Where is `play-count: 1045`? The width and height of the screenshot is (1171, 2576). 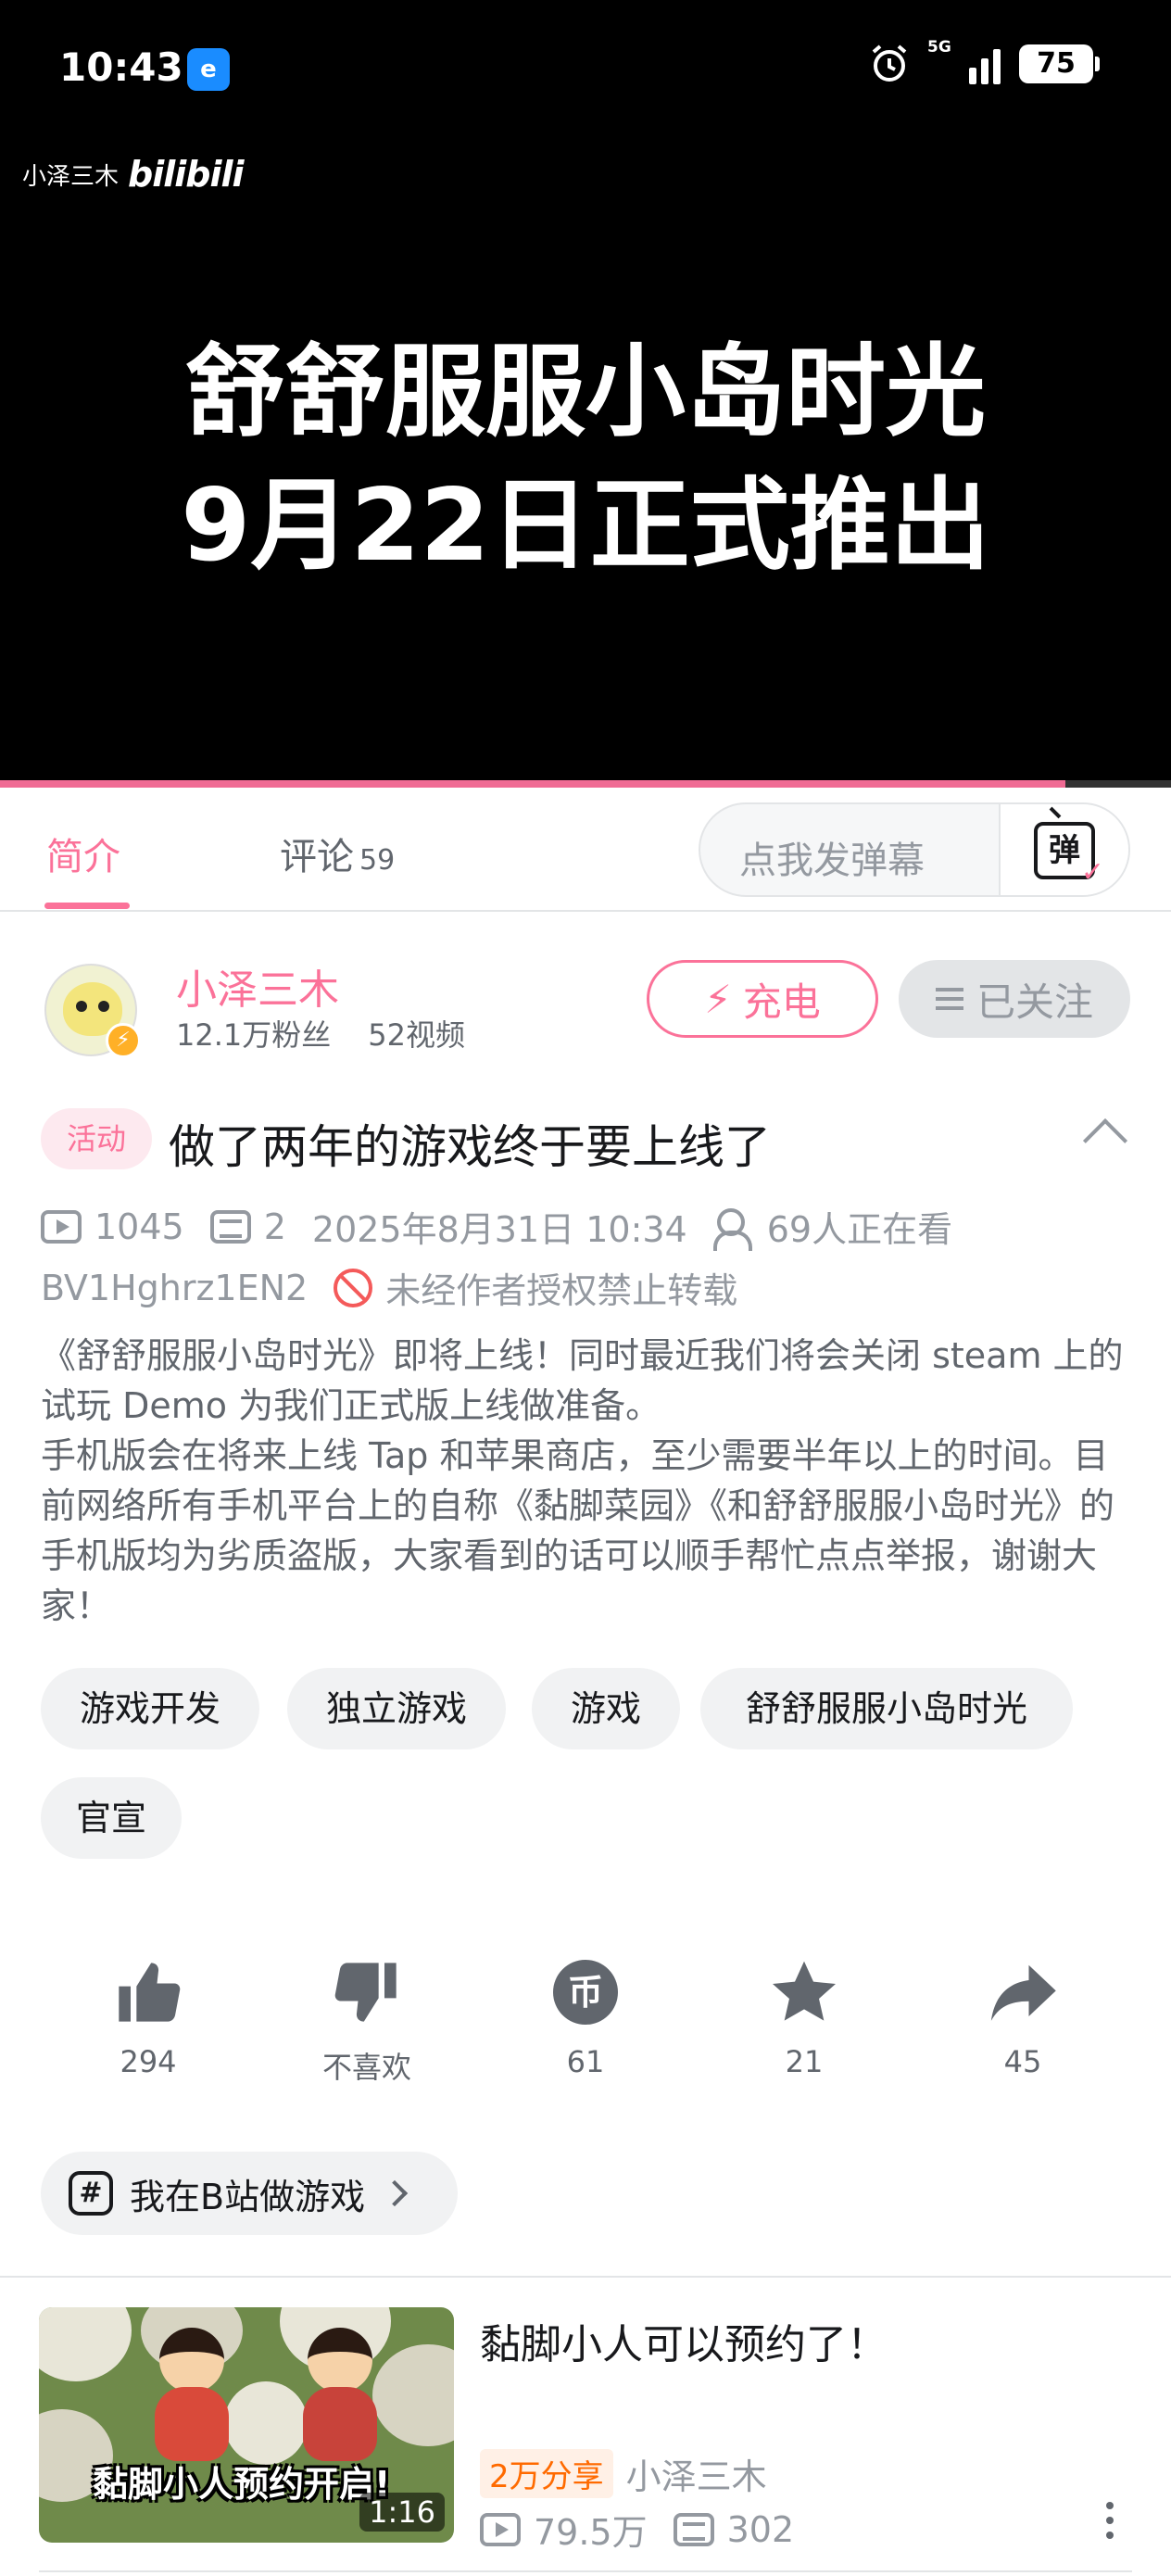 play-count: 1045 is located at coordinates (139, 1227).